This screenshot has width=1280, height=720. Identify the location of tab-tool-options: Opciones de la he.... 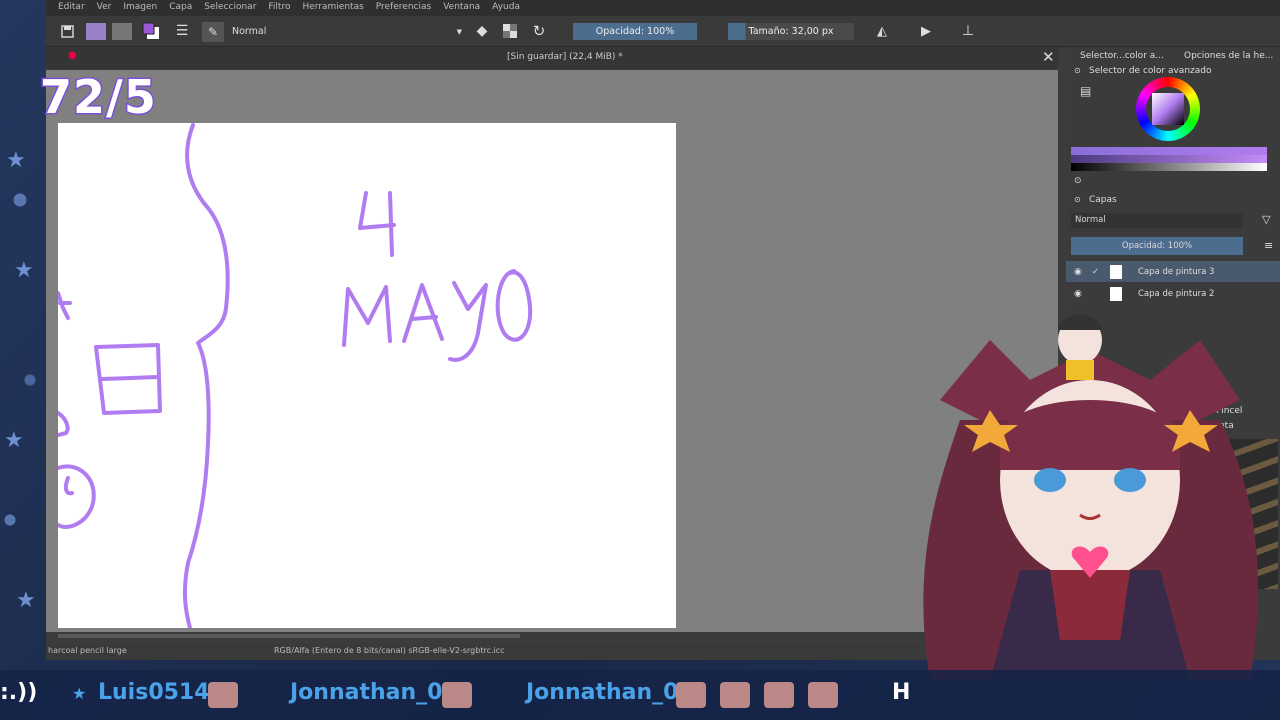
(1228, 56).